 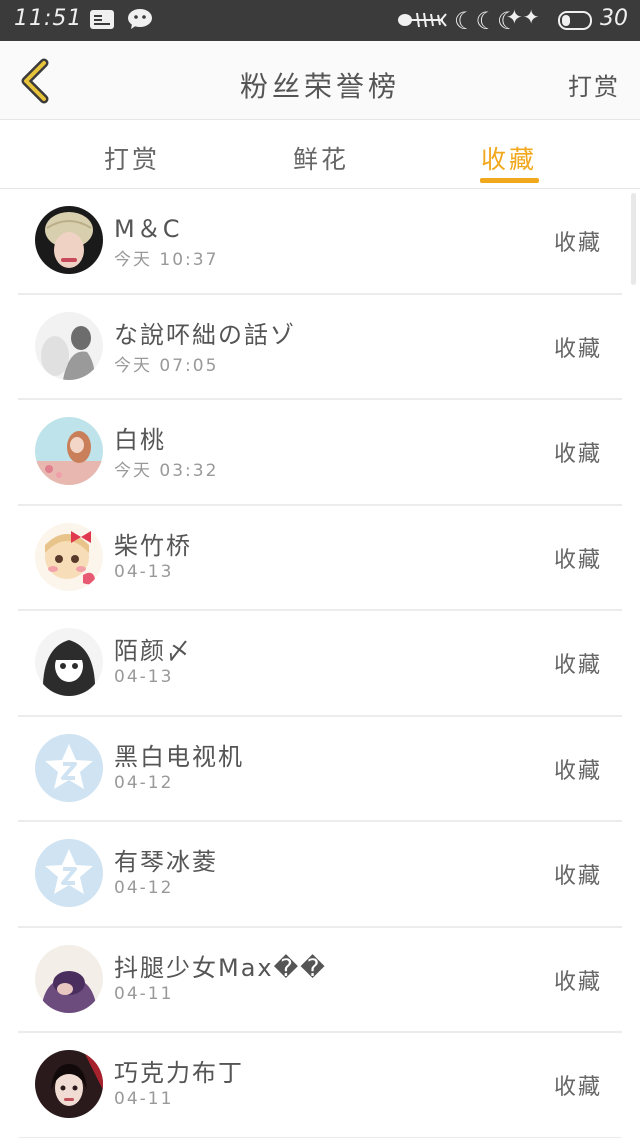 What do you see at coordinates (179, 756) in the screenshot?
I see `fan-name: 黑白电视机` at bounding box center [179, 756].